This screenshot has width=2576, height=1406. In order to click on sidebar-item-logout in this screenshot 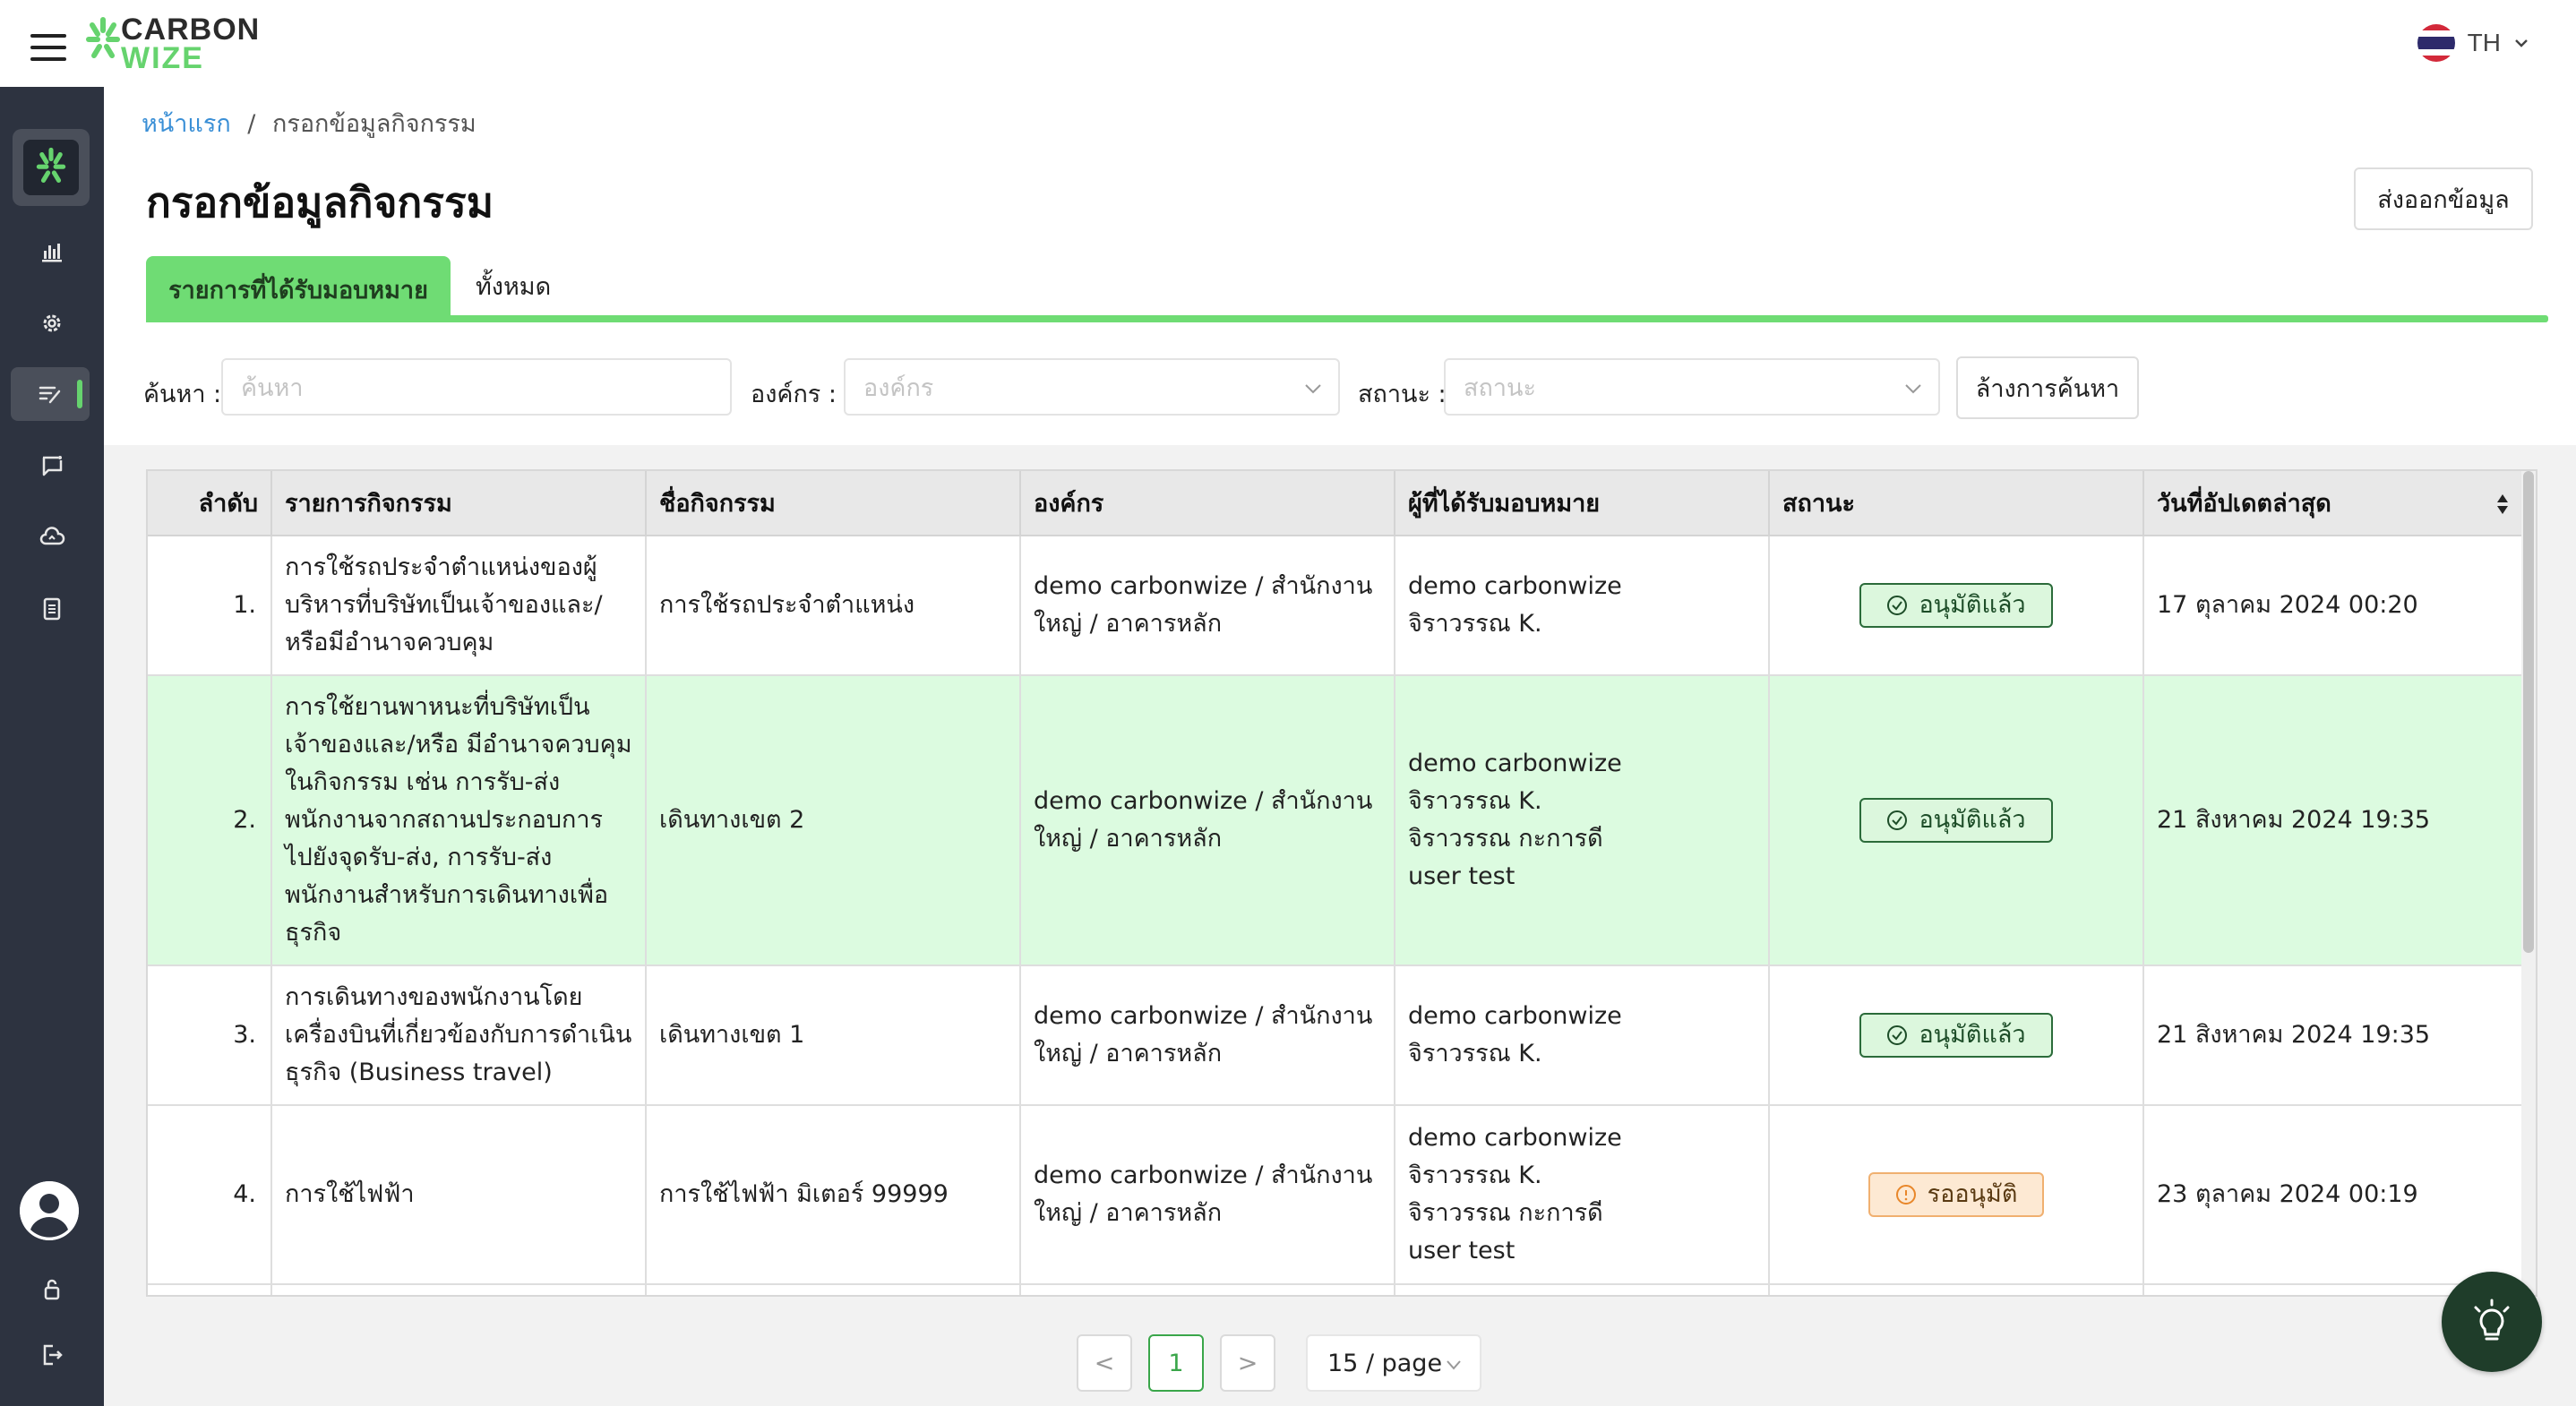, I will do `click(52, 1355)`.